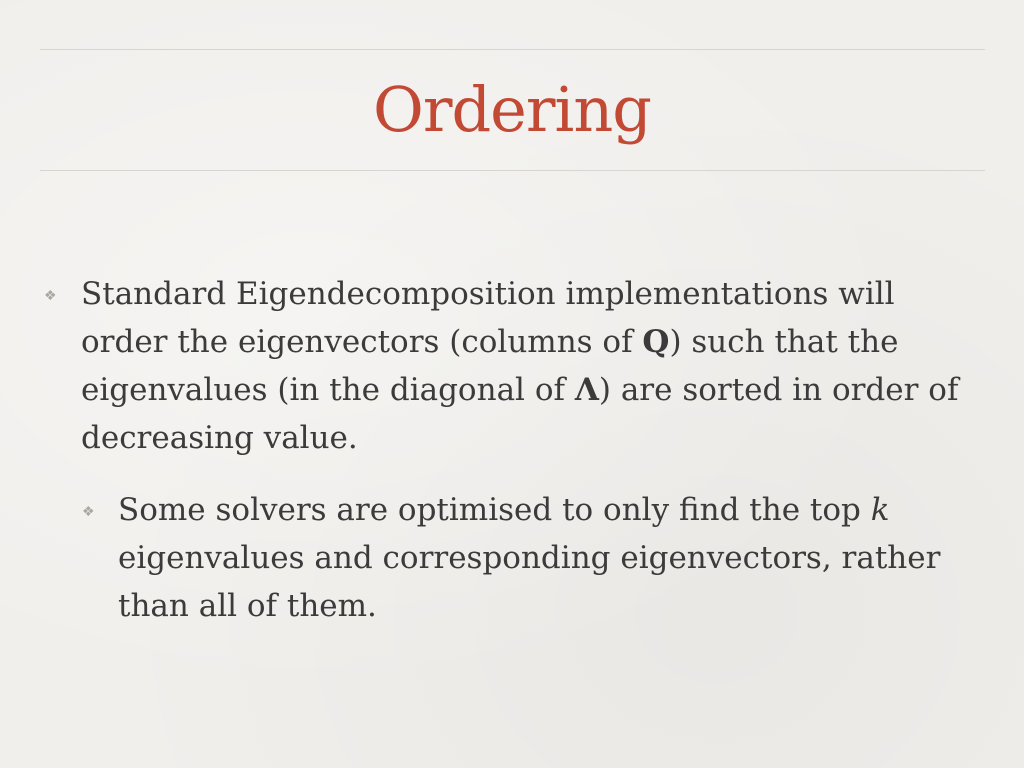 This screenshot has height=768, width=1024. Describe the element at coordinates (512, 170) in the screenshot. I see `title-divider` at that location.